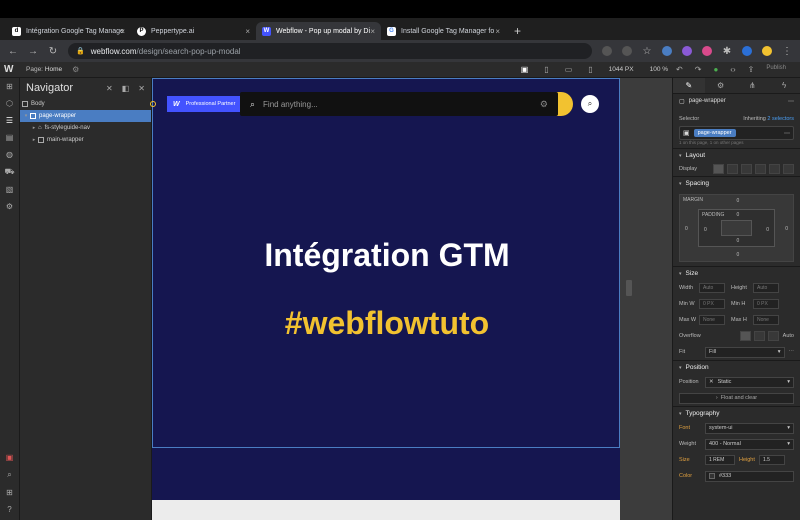 This screenshot has width=800, height=520. I want to click on line-height-input: 1.5, so click(772, 460).